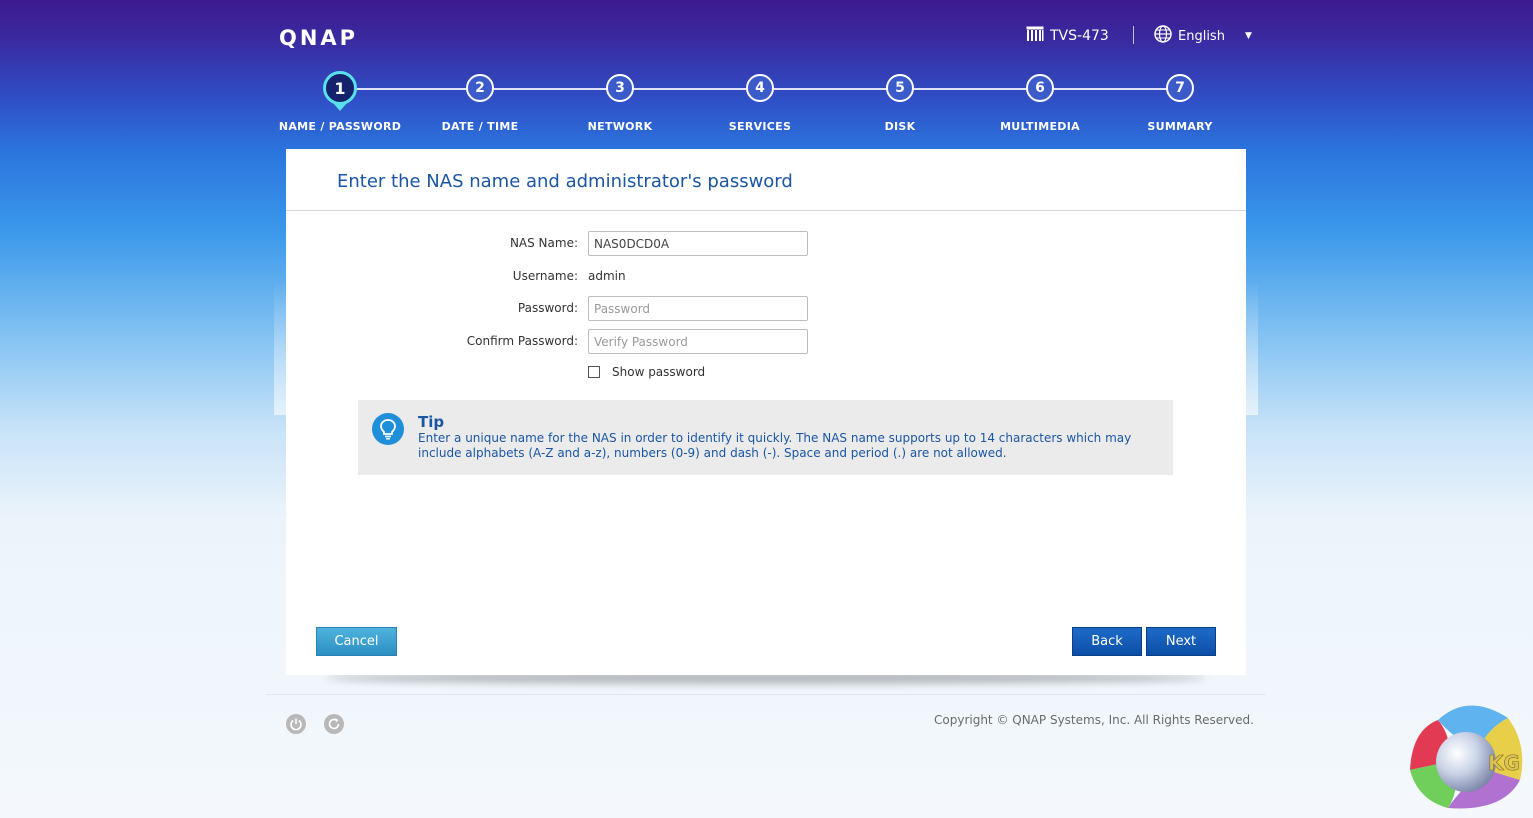  I want to click on step-label: MULTIMEDIA, so click(1040, 126).